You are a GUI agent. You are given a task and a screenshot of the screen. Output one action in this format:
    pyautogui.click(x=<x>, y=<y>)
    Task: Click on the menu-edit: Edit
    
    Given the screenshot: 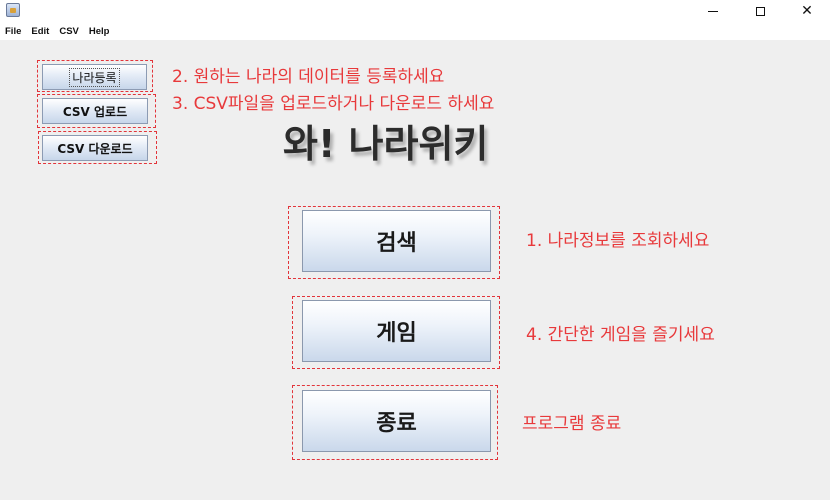 What is the action you would take?
    pyautogui.click(x=40, y=31)
    